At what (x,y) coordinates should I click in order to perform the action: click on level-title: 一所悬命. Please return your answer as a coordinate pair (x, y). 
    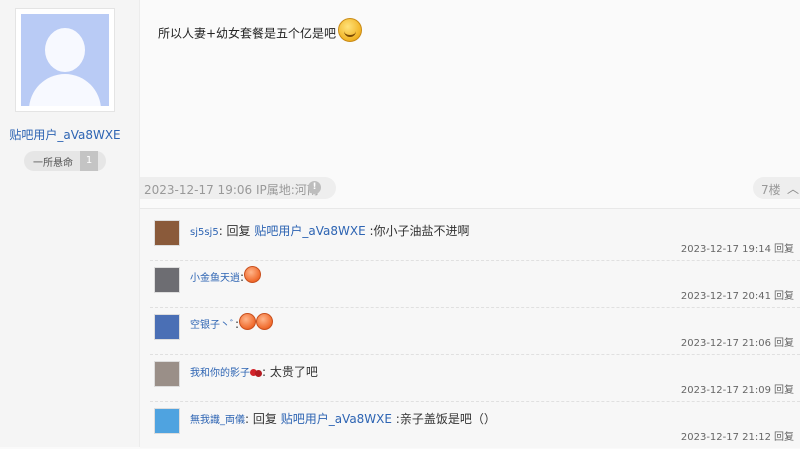
    Looking at the image, I should click on (53, 163).